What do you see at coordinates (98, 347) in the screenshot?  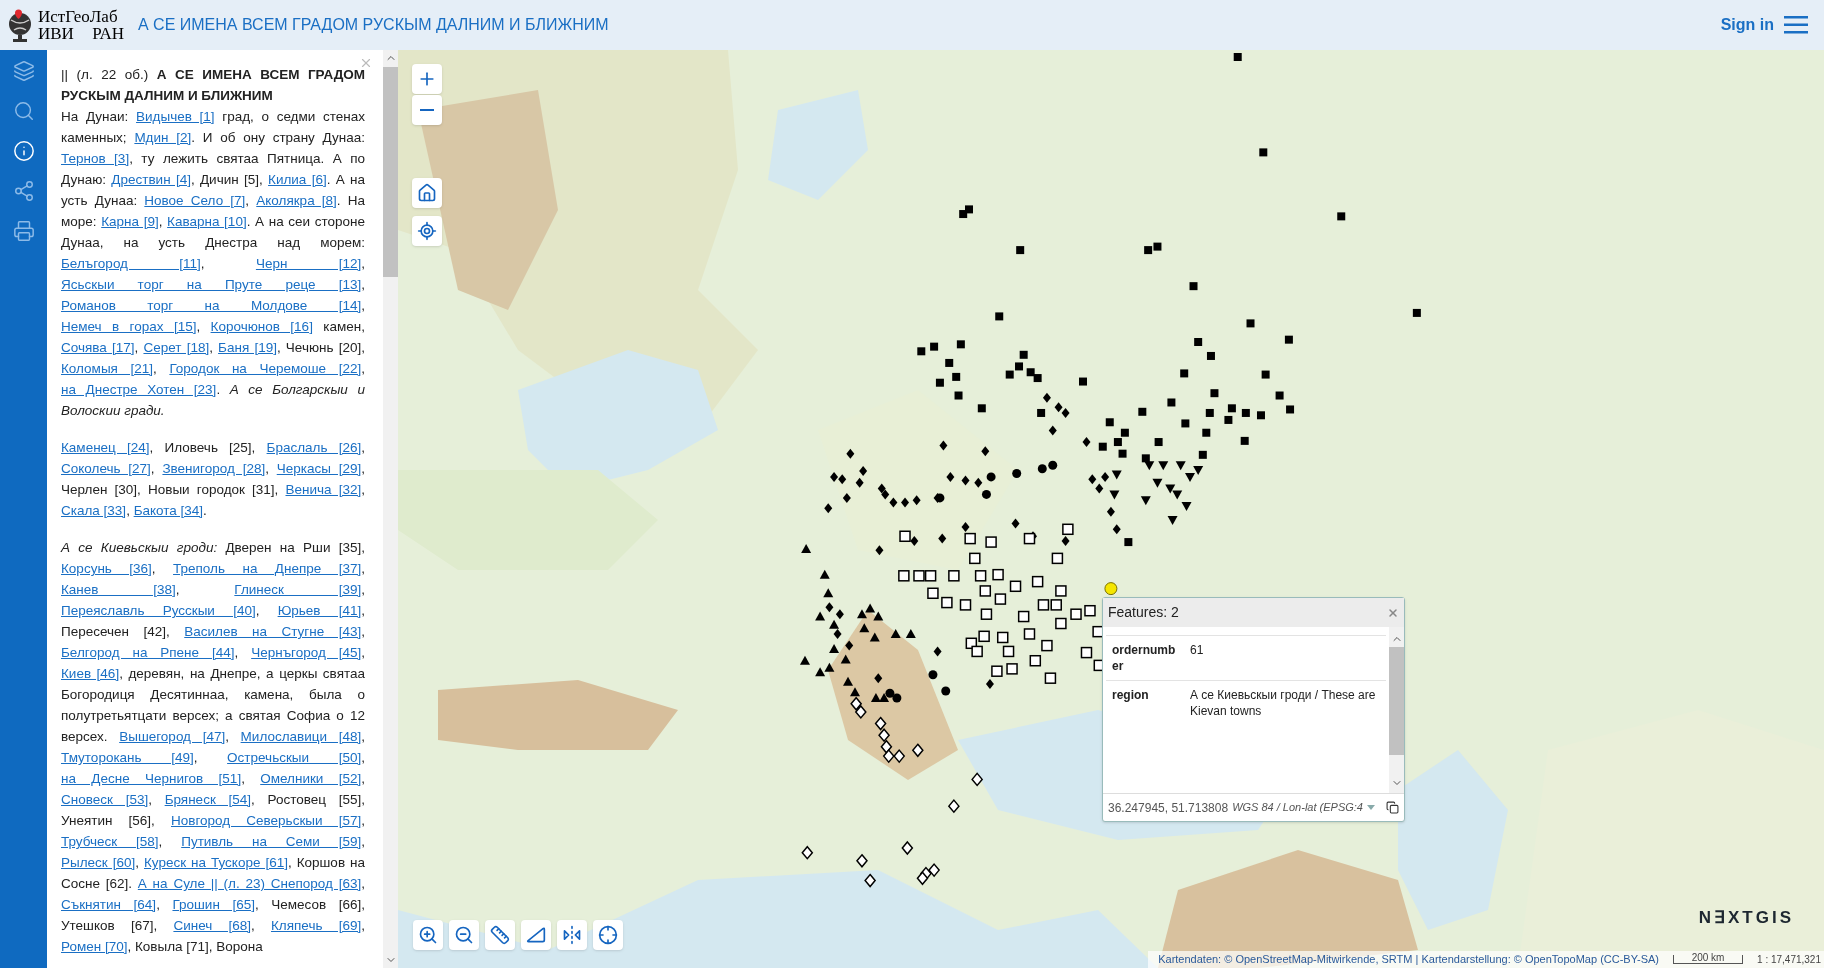 I see `place-link: Сочява [17]` at bounding box center [98, 347].